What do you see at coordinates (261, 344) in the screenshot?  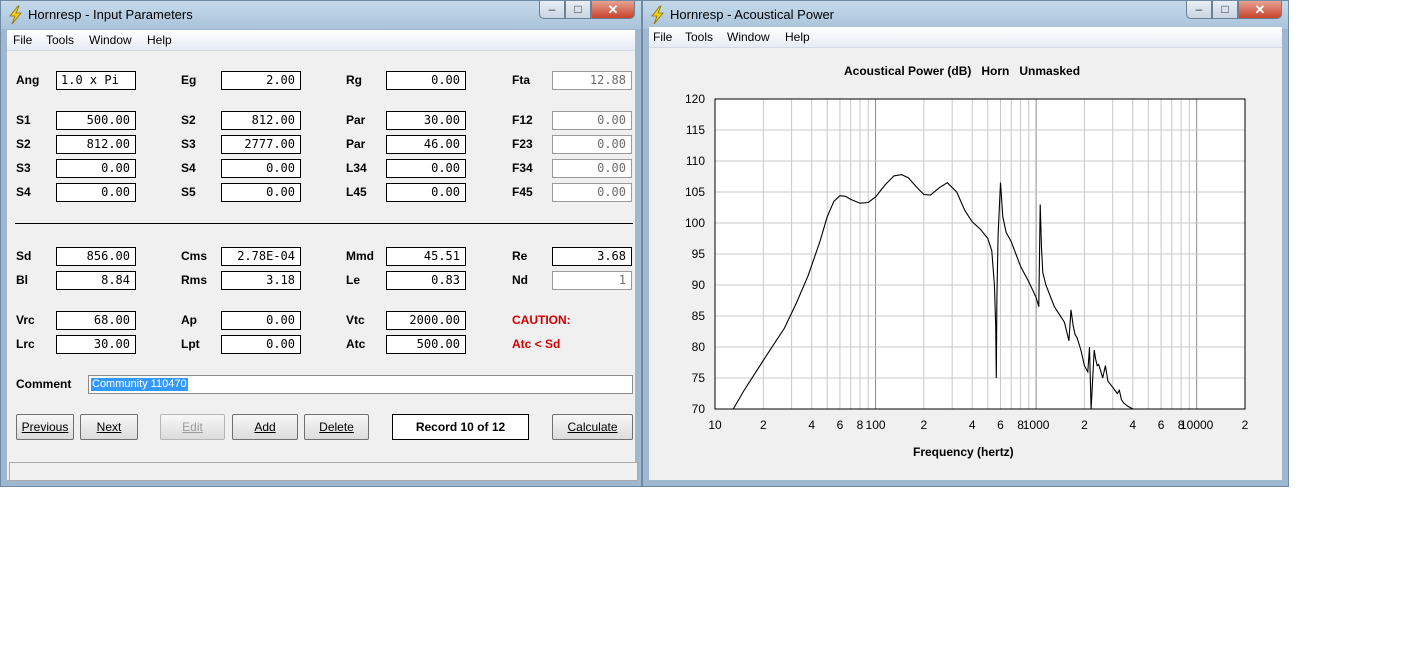 I see `param-field-lpt: 0.00` at bounding box center [261, 344].